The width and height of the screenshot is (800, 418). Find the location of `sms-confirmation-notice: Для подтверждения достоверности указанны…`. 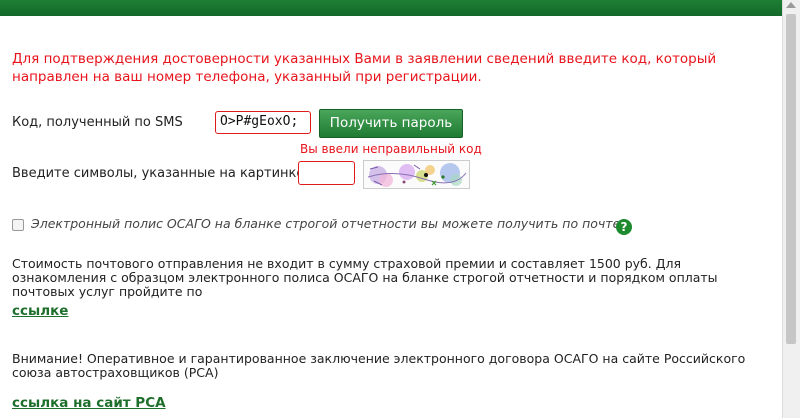

sms-confirmation-notice: Для подтверждения достоверности указанны… is located at coordinates (364, 68).